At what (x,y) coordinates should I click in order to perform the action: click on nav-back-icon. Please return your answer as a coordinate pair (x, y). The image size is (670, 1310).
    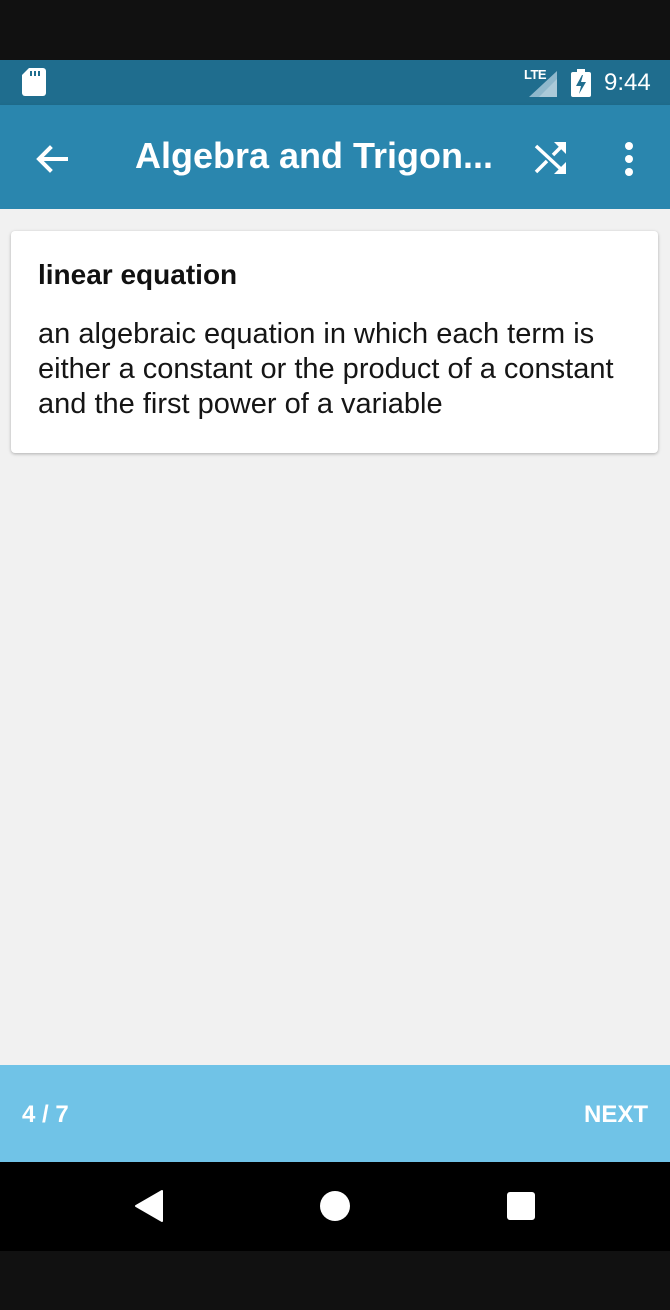
    Looking at the image, I should click on (149, 1206).